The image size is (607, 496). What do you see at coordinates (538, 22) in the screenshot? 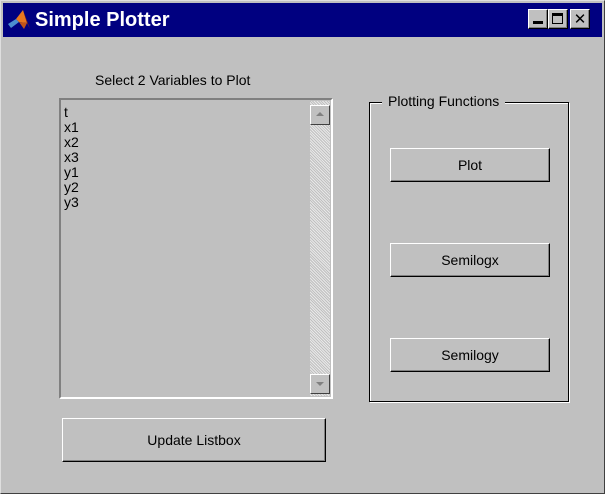
I see `minimize-icon` at bounding box center [538, 22].